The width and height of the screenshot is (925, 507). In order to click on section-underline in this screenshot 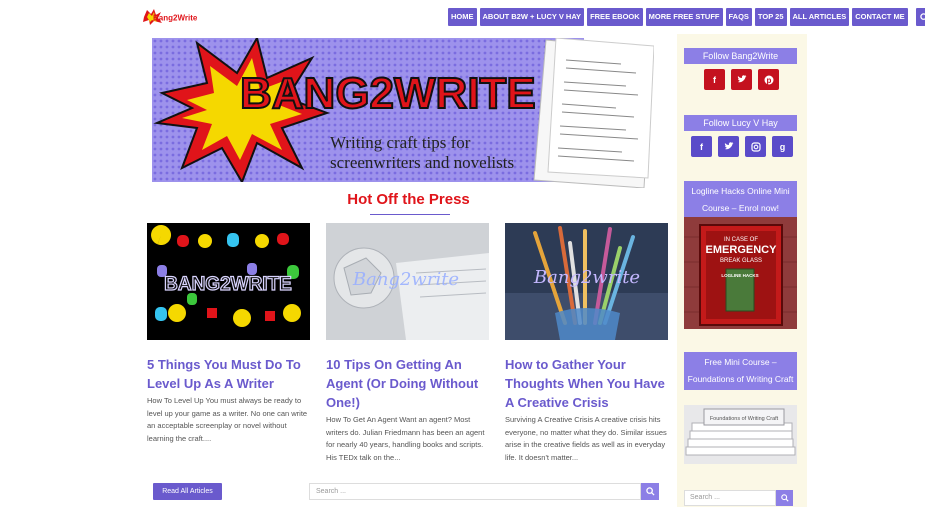, I will do `click(410, 214)`.